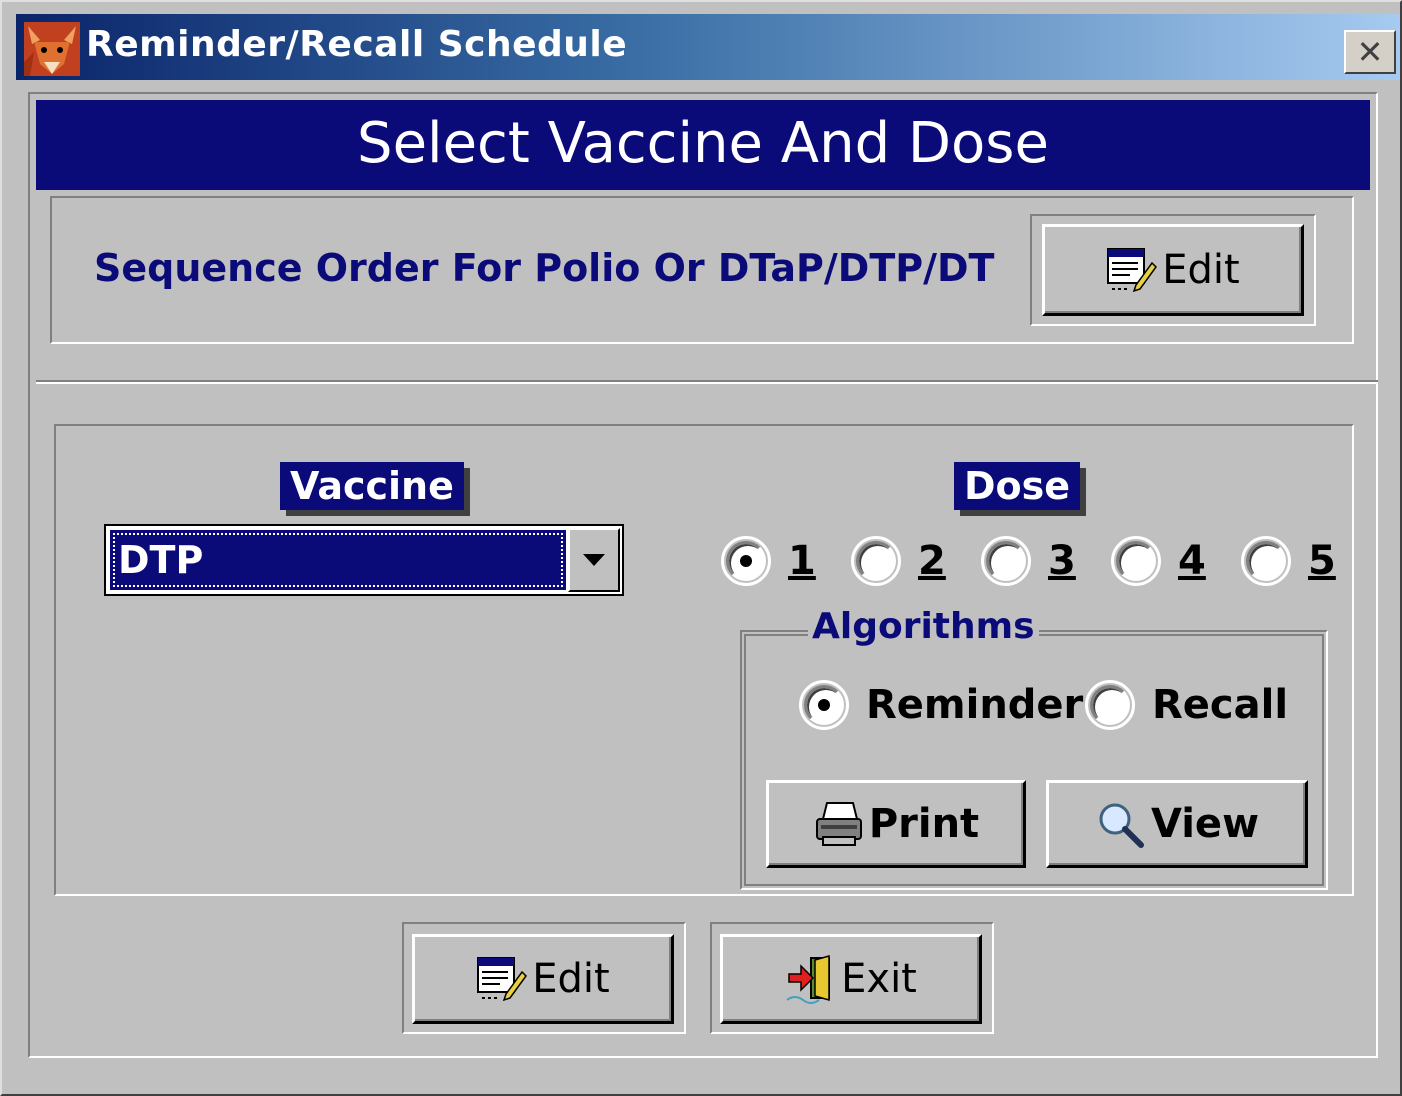 The image size is (1402, 1096). Describe the element at coordinates (802, 561) in the screenshot. I see `dose-label-1: 1` at that location.